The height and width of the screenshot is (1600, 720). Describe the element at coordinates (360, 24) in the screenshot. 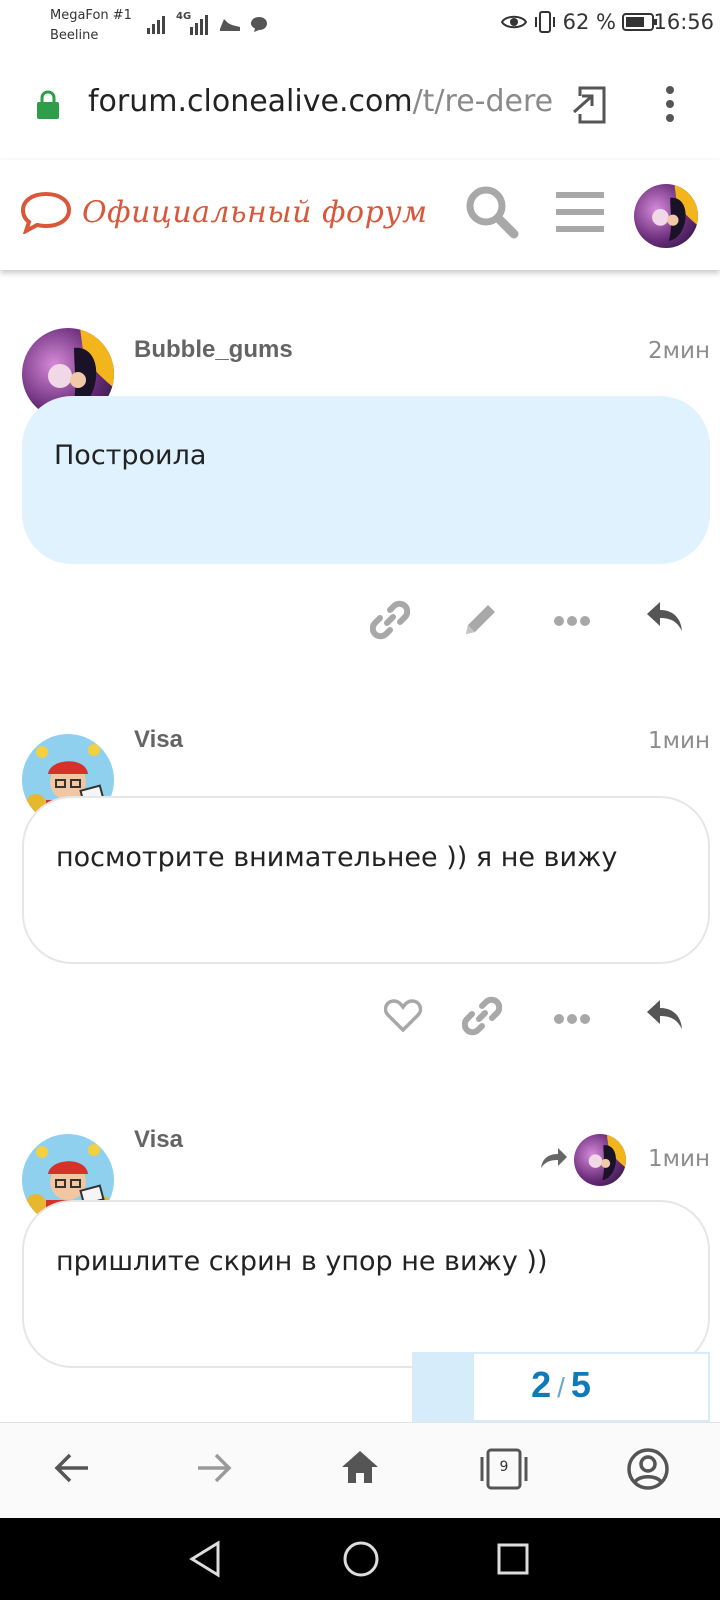

I see `status-bar: MegaFon #1 Beeline 4G 62 % 16:56` at that location.